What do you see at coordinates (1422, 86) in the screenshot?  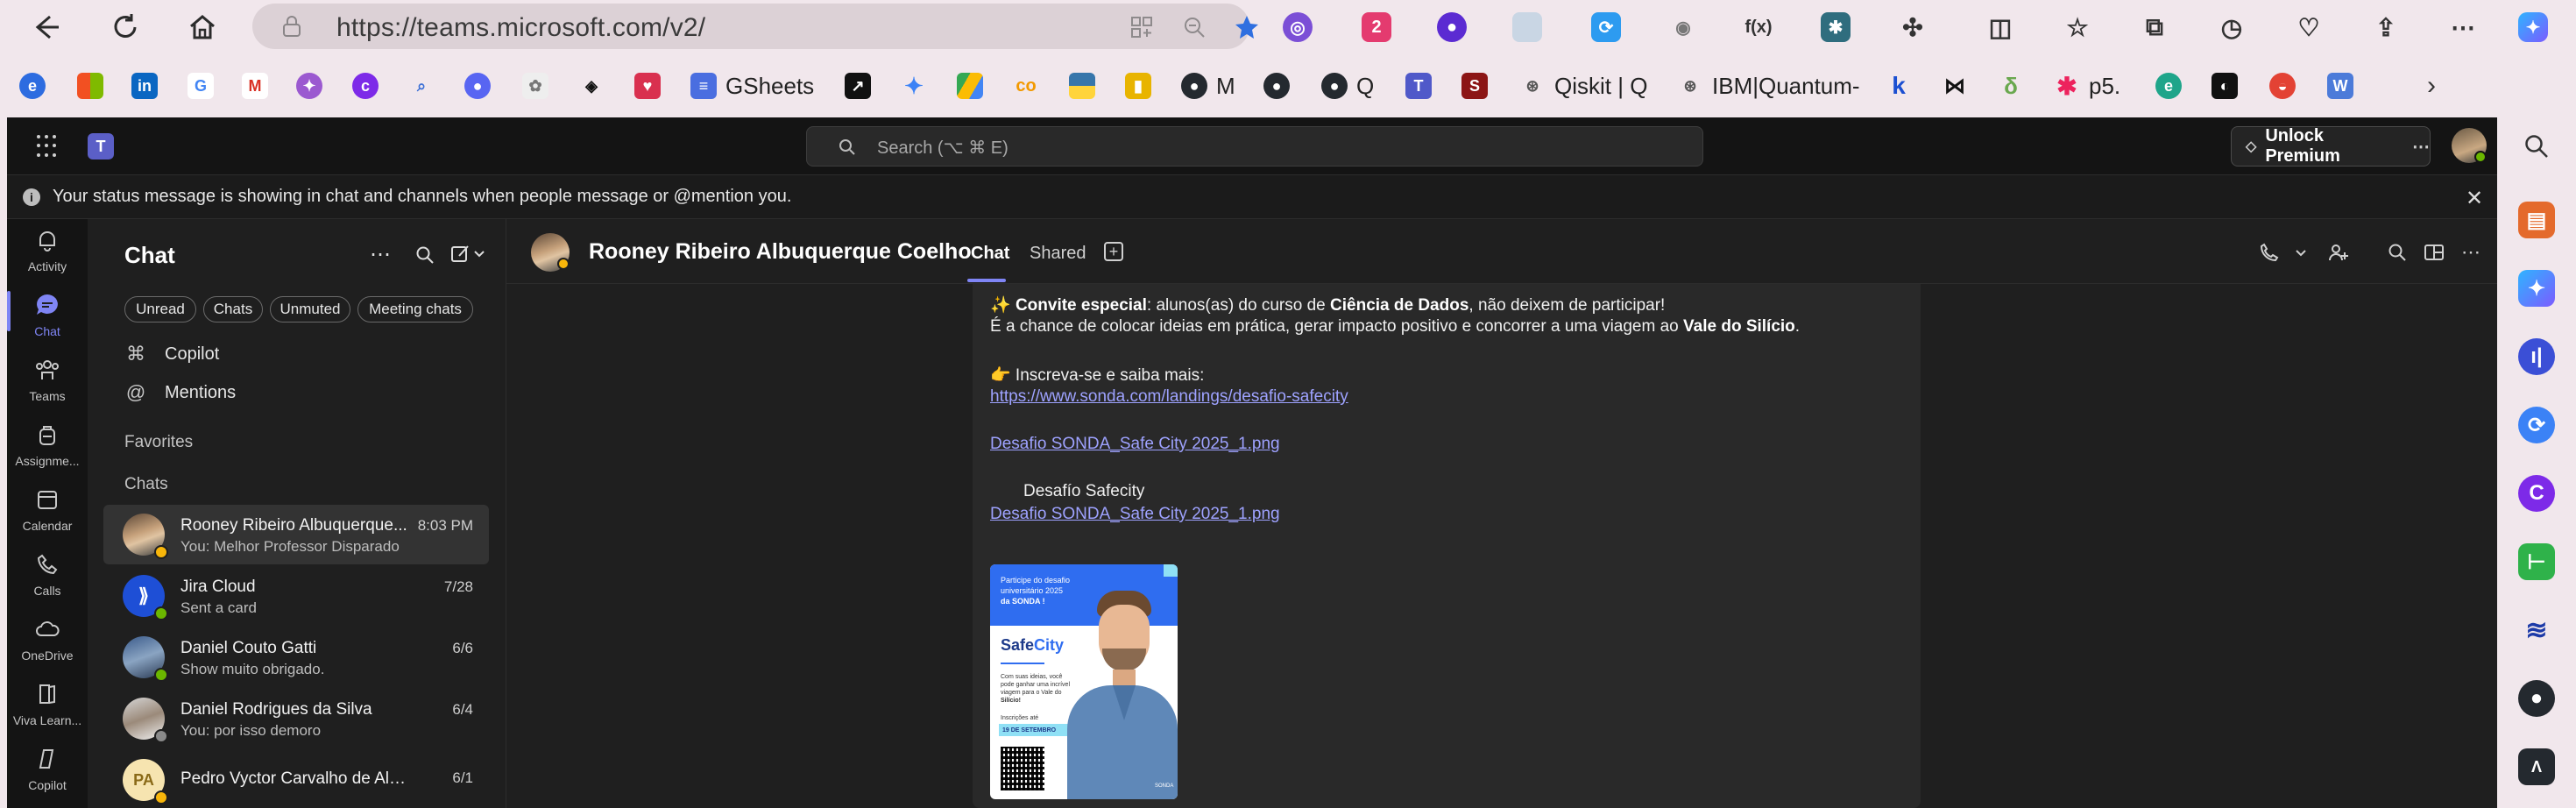 I see `bookmark-teams-icon: T` at bounding box center [1422, 86].